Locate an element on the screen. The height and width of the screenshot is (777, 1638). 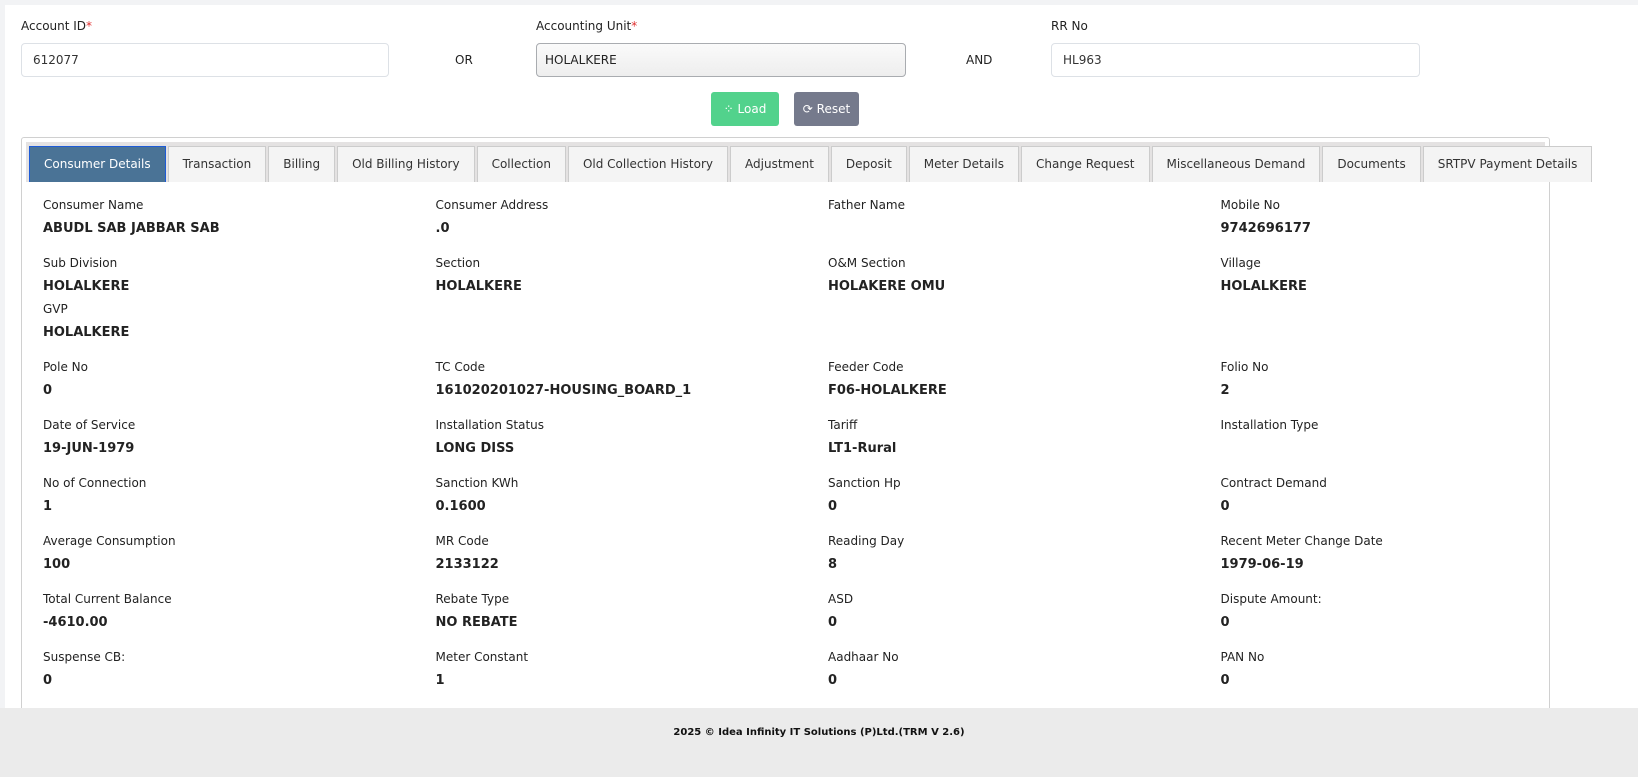
tab-adjustment: Adjustment is located at coordinates (779, 164).